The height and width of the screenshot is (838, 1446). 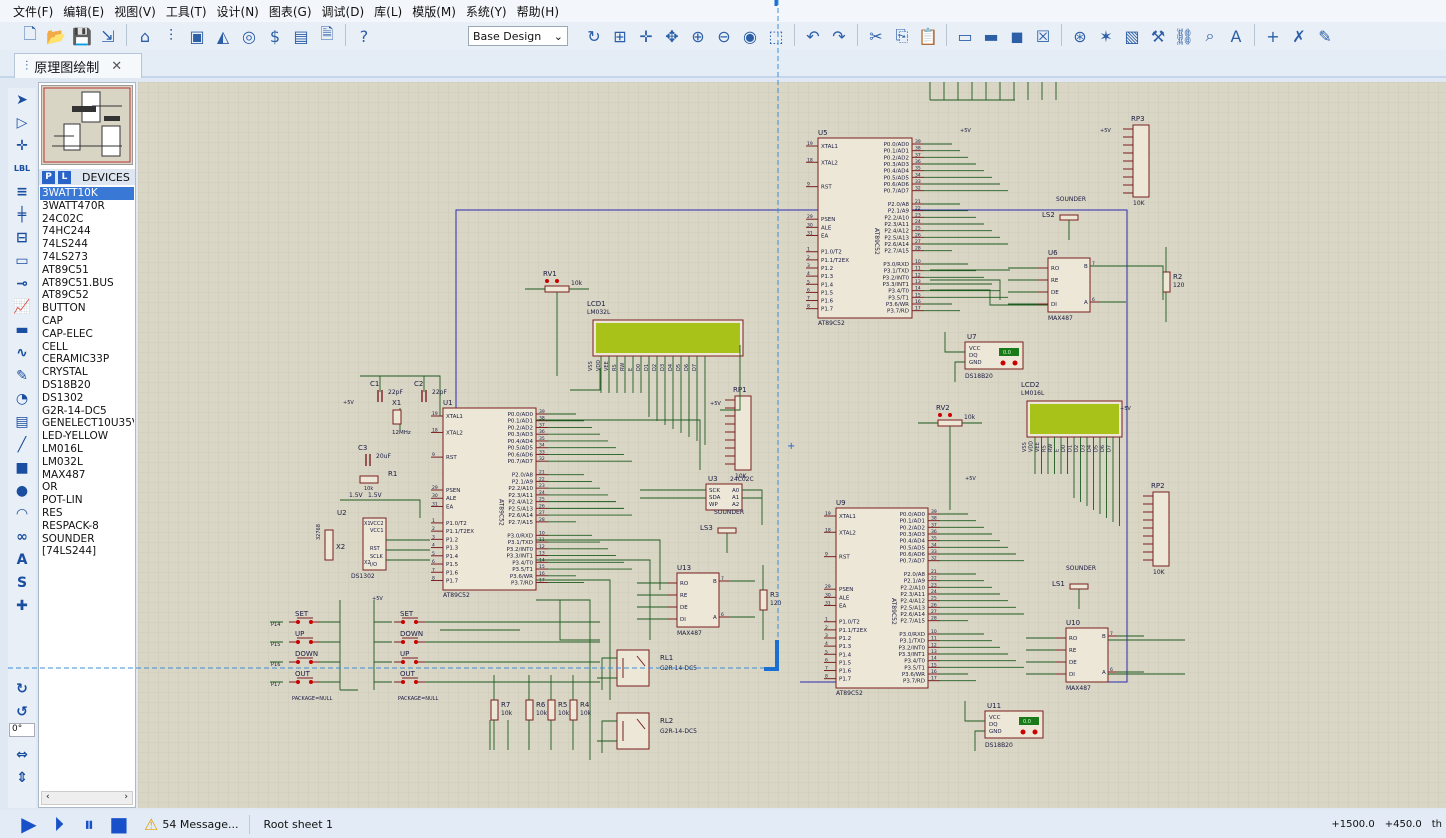 What do you see at coordinates (22, 490) in the screenshot?
I see `circle-tool-icon: ●` at bounding box center [22, 490].